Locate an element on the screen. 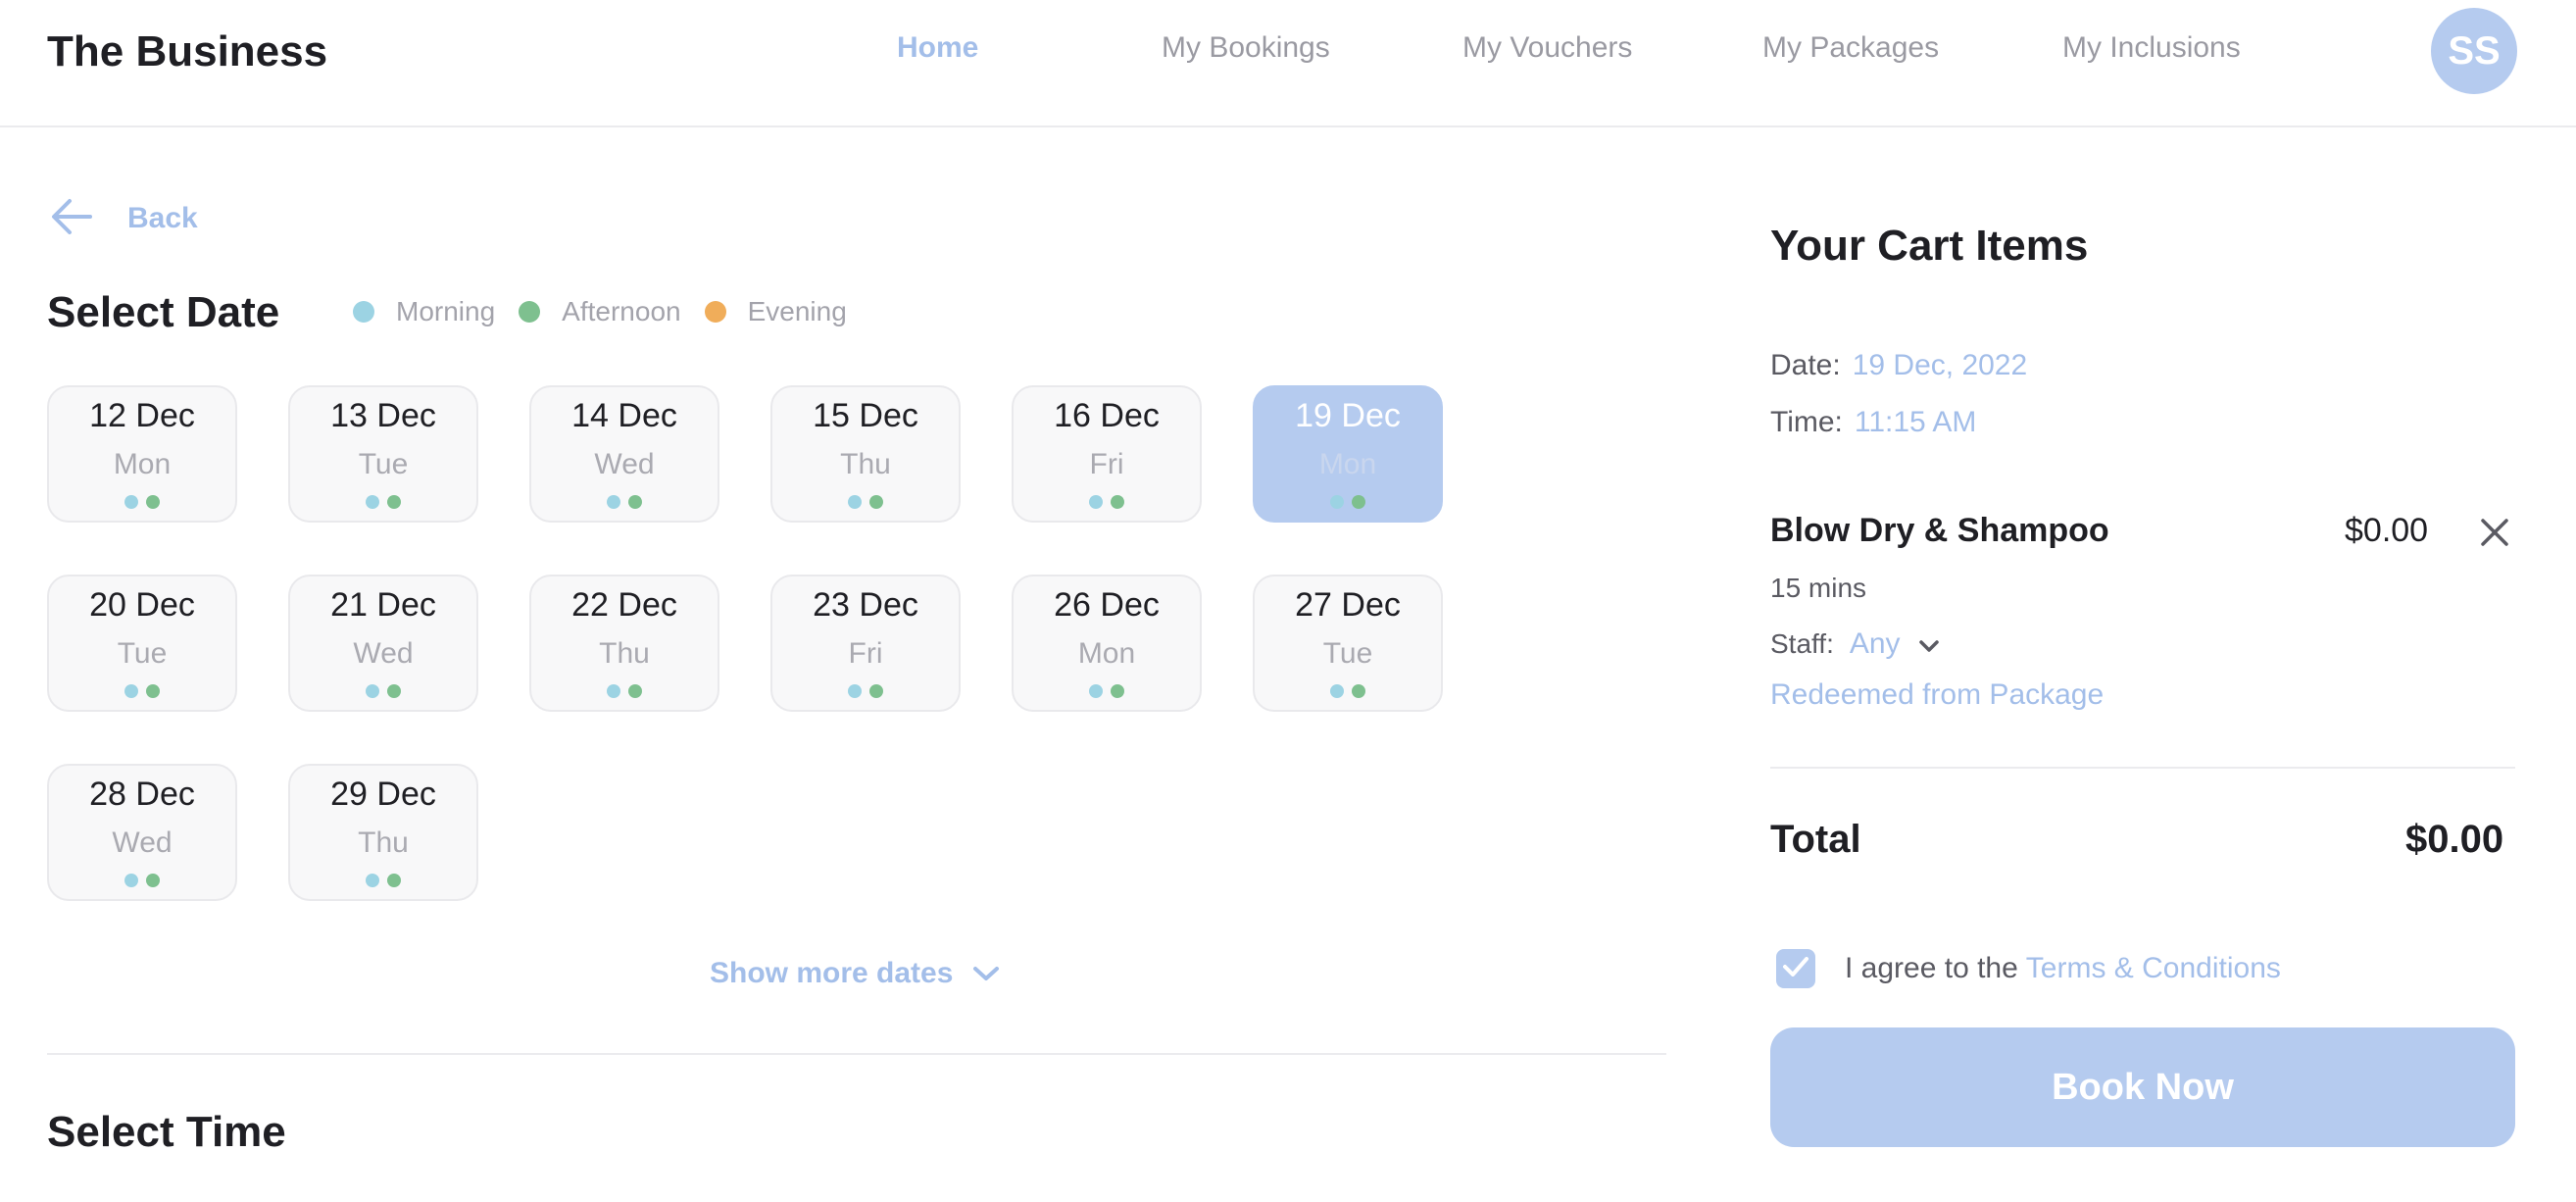 This screenshot has height=1202, width=2576. date-card: 23 Dec Fri is located at coordinates (865, 643).